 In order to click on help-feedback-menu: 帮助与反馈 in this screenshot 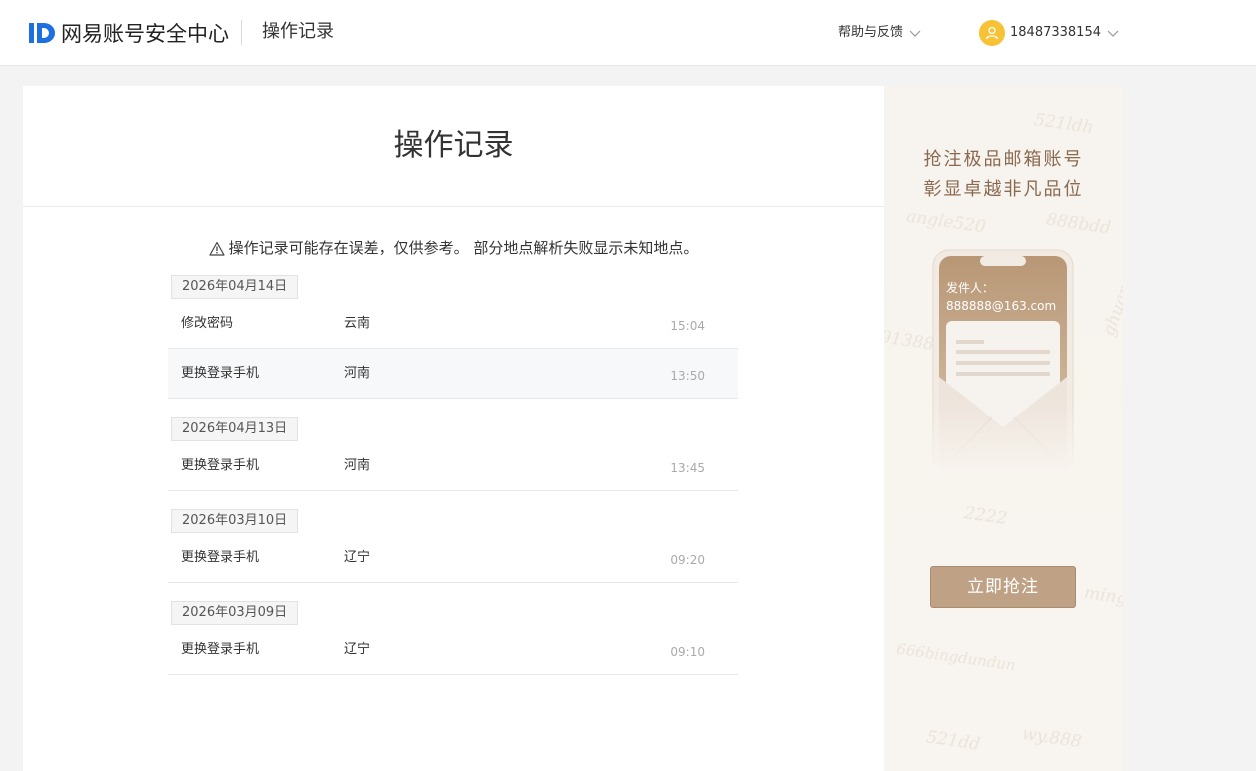, I will do `click(879, 33)`.